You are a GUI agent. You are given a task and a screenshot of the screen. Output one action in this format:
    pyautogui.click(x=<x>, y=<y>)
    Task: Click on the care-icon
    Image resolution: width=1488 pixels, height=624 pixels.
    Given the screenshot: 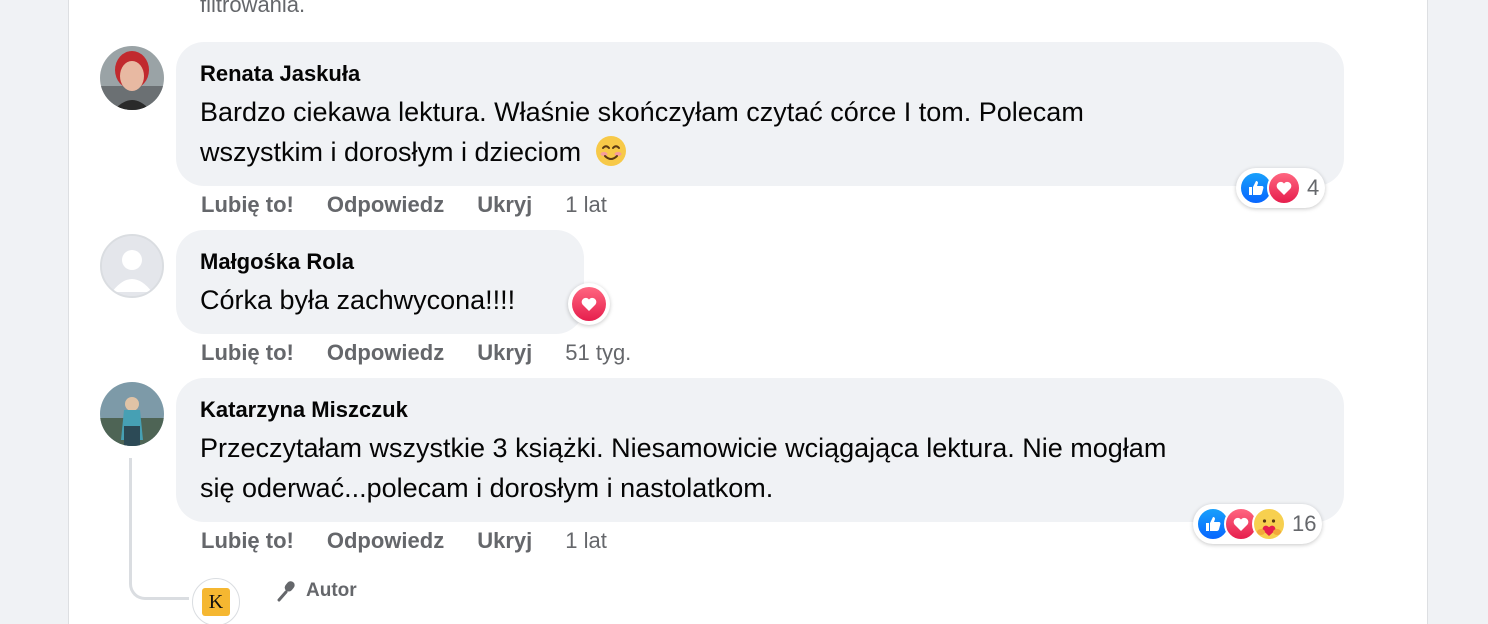 What is the action you would take?
    pyautogui.click(x=1269, y=524)
    